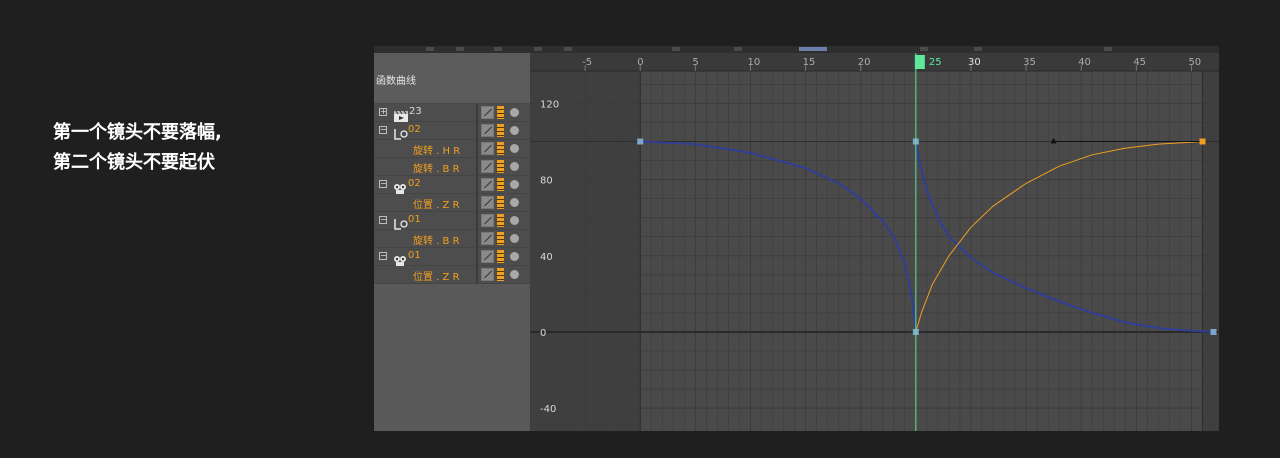  What do you see at coordinates (549, 104) in the screenshot?
I see `value-tick-label: 120` at bounding box center [549, 104].